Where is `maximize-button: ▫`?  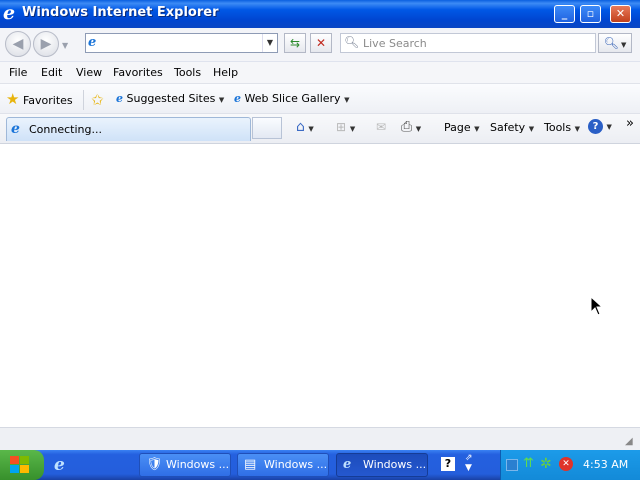 maximize-button: ▫ is located at coordinates (590, 14).